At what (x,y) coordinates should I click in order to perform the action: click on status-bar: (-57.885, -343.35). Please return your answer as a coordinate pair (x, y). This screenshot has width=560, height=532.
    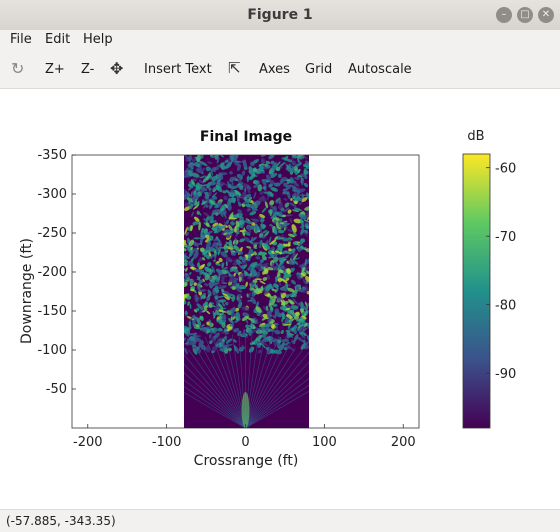
    Looking at the image, I should click on (280, 520).